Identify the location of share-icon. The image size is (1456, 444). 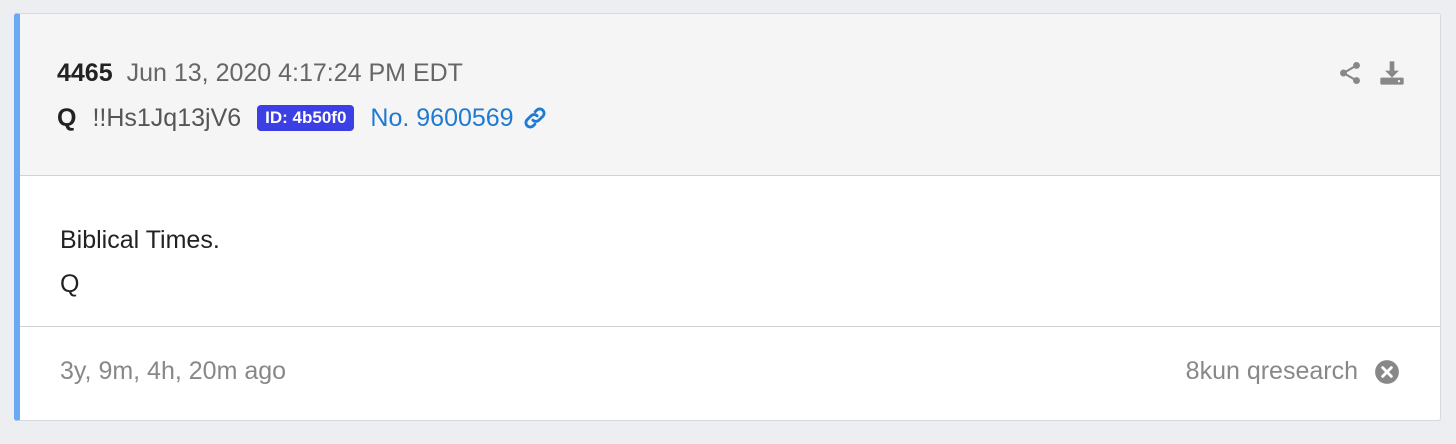
(1350, 73).